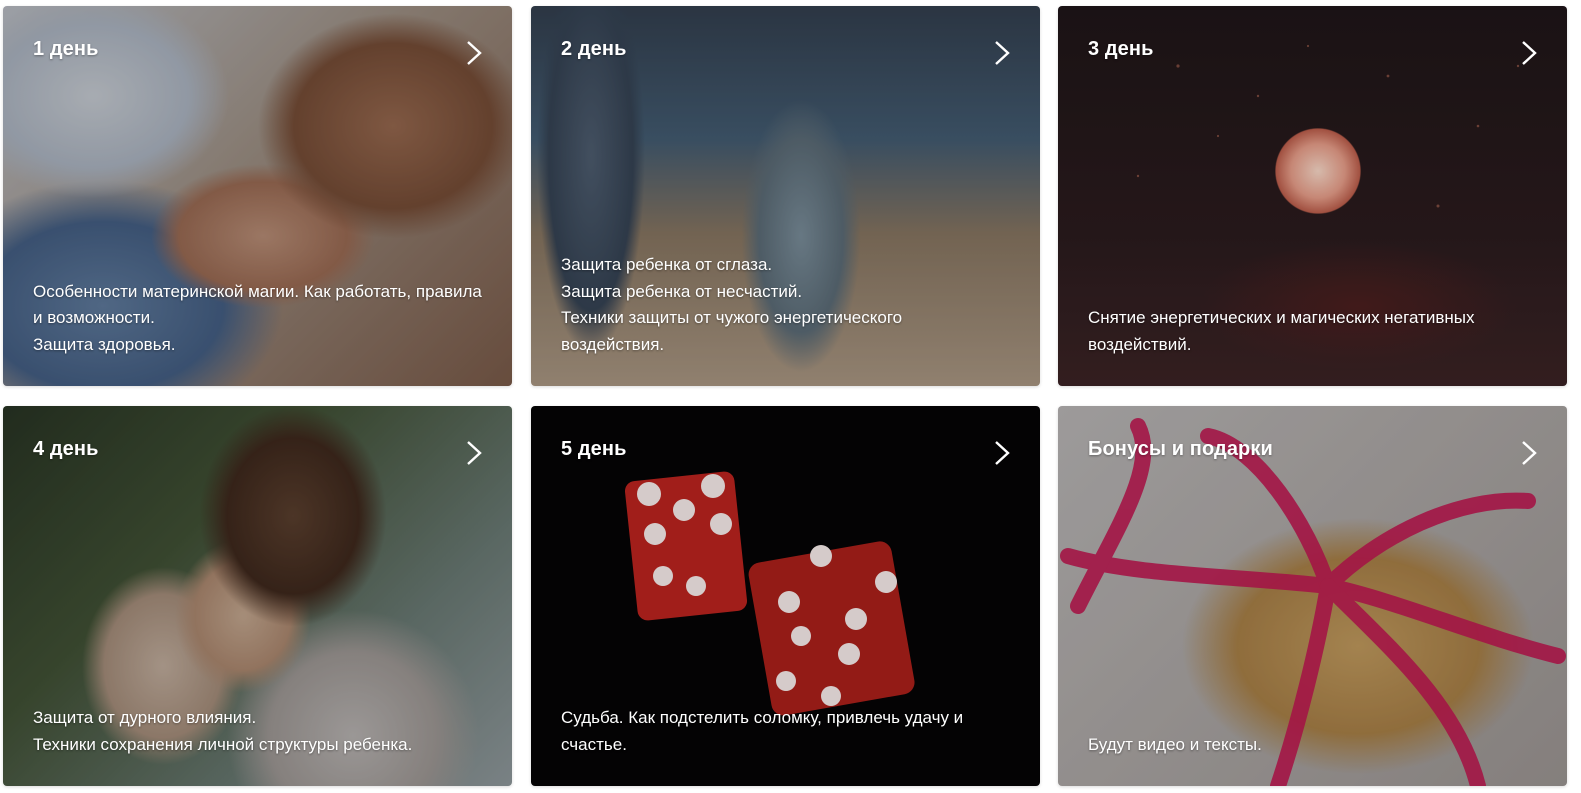 This screenshot has width=1581, height=793. What do you see at coordinates (1140, 344) in the screenshot?
I see `description-line: воздействий.` at bounding box center [1140, 344].